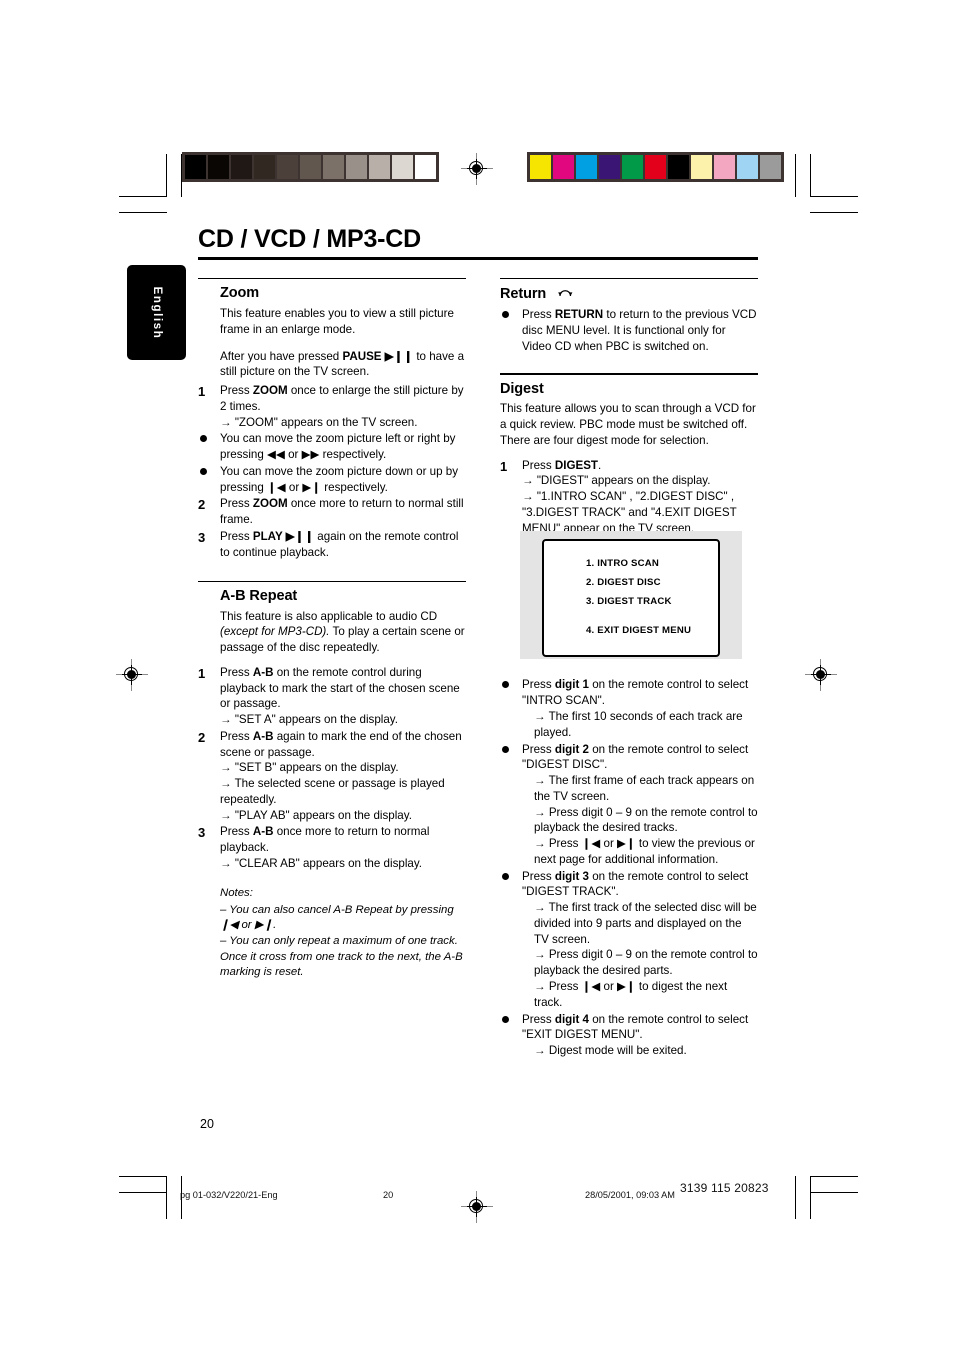 Image resolution: width=954 pixels, height=1351 pixels. I want to click on crop-mark-top-right-h1, so click(834, 196).